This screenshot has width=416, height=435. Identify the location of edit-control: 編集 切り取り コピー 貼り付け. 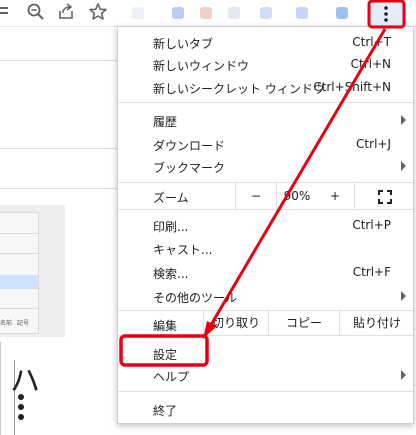
(265, 323).